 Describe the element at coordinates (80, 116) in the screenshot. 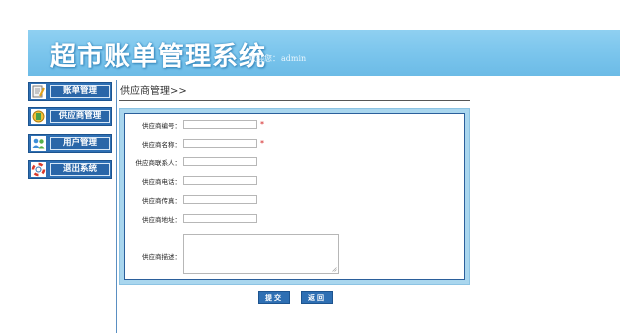

I see `sidebar-item-label: 供应商管理` at that location.